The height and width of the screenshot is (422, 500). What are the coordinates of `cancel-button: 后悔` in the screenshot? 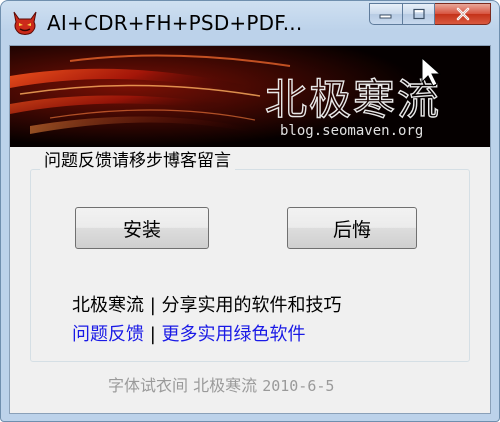 It's located at (352, 228).